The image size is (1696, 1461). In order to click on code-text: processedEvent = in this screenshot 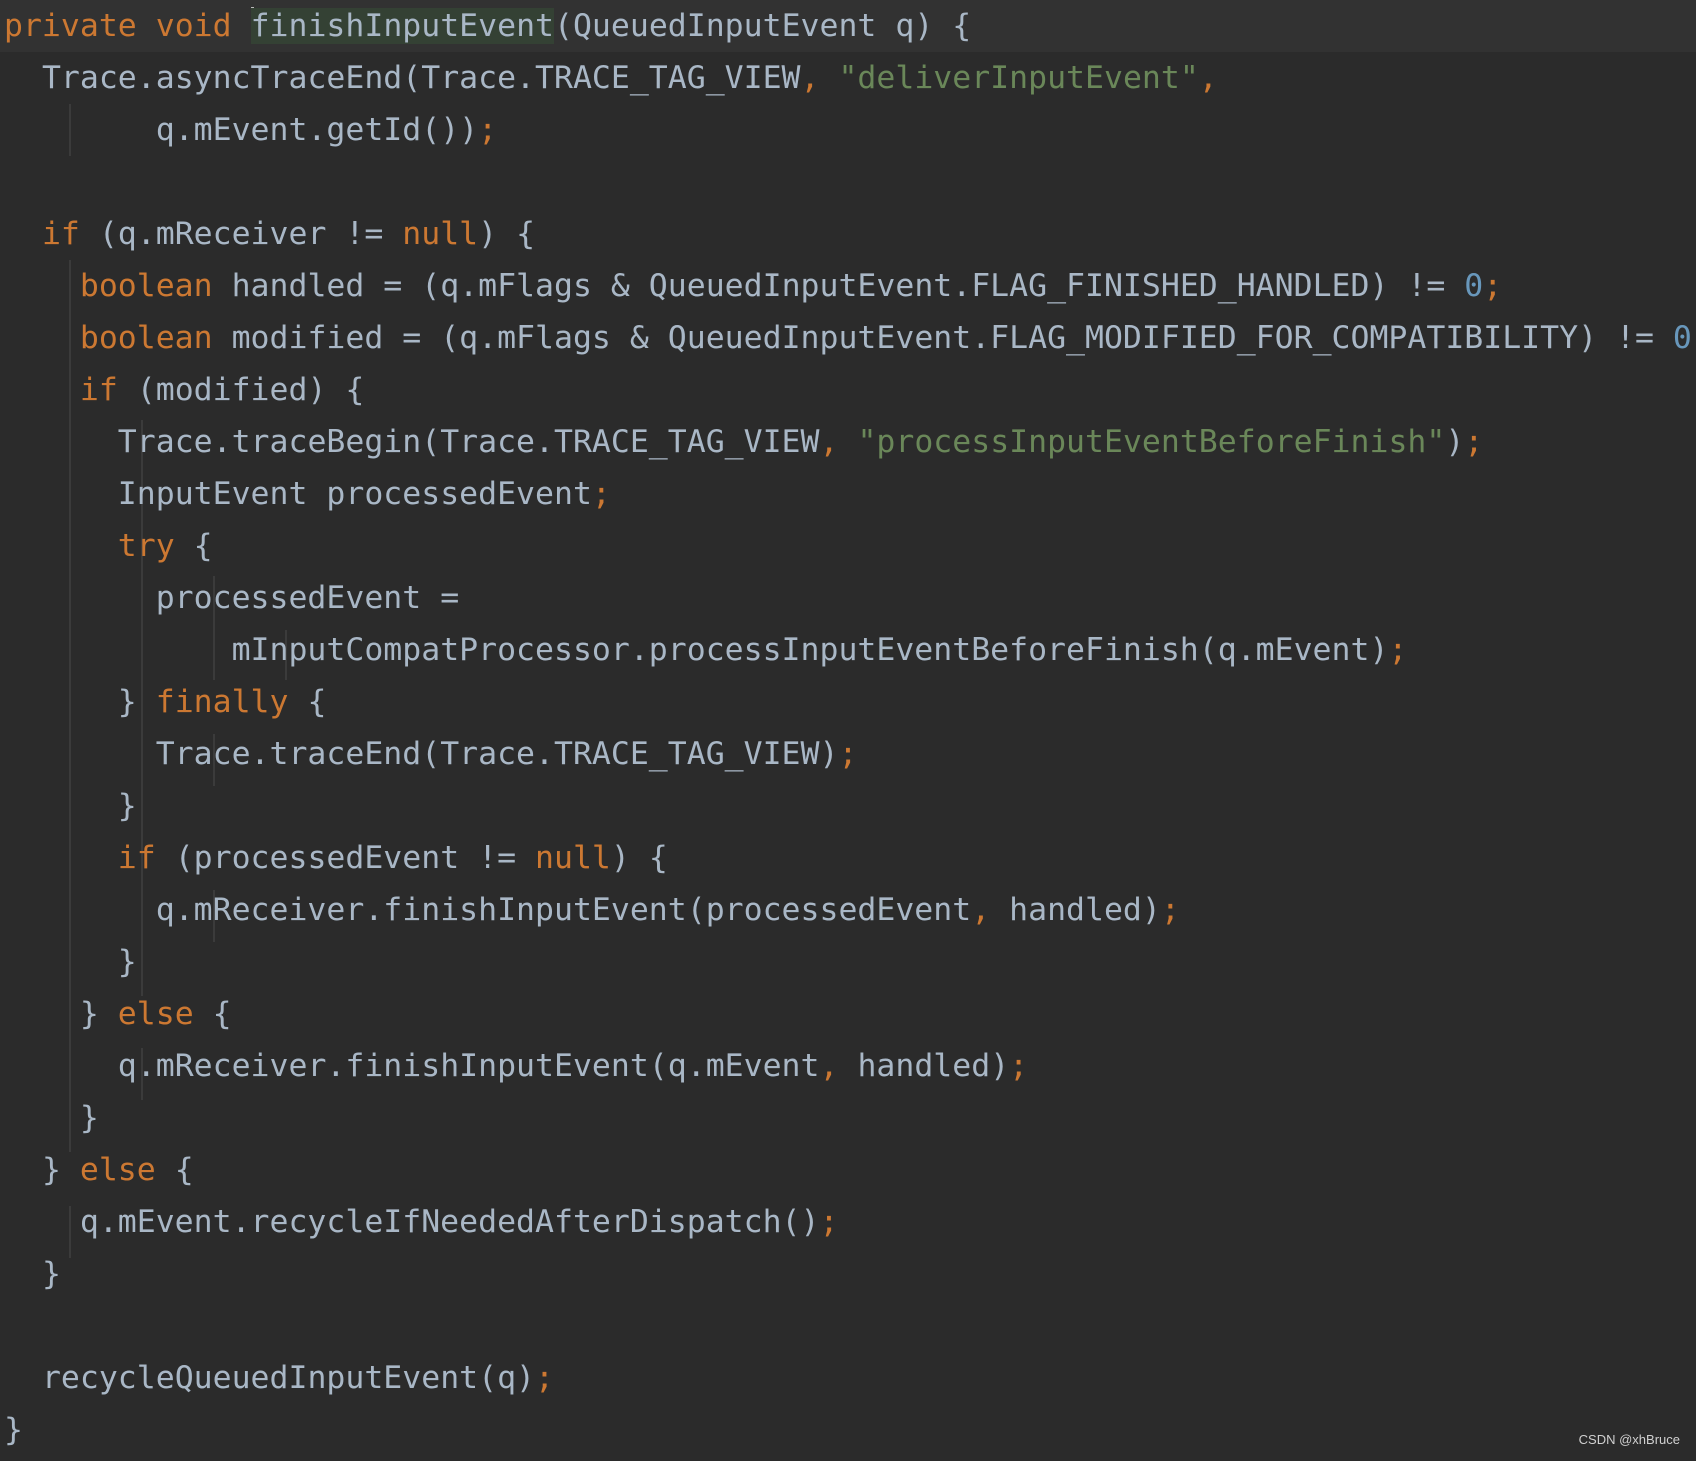, I will do `click(307, 598)`.